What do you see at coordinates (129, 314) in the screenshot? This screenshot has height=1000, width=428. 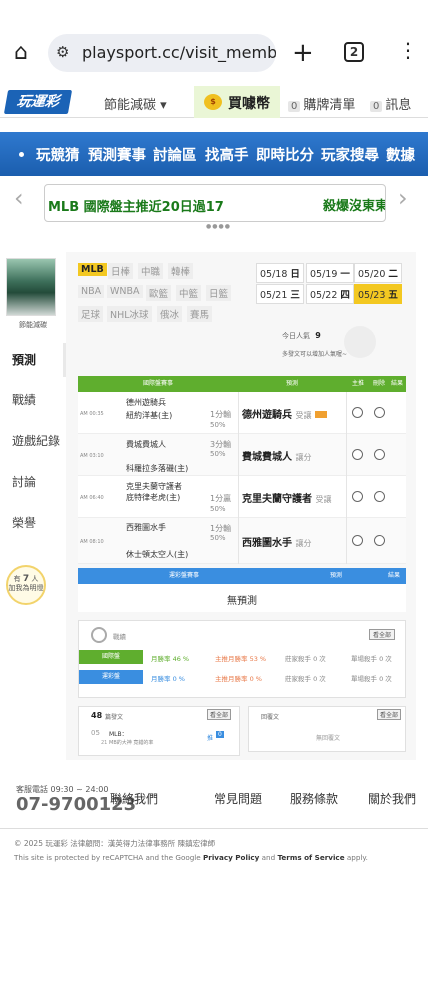 I see `league-nhl: NHL冰球` at bounding box center [129, 314].